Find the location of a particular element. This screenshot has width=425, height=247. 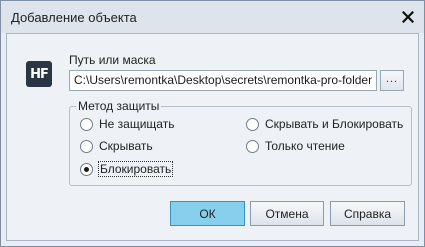

path-label: Путь или маска is located at coordinates (112, 60).